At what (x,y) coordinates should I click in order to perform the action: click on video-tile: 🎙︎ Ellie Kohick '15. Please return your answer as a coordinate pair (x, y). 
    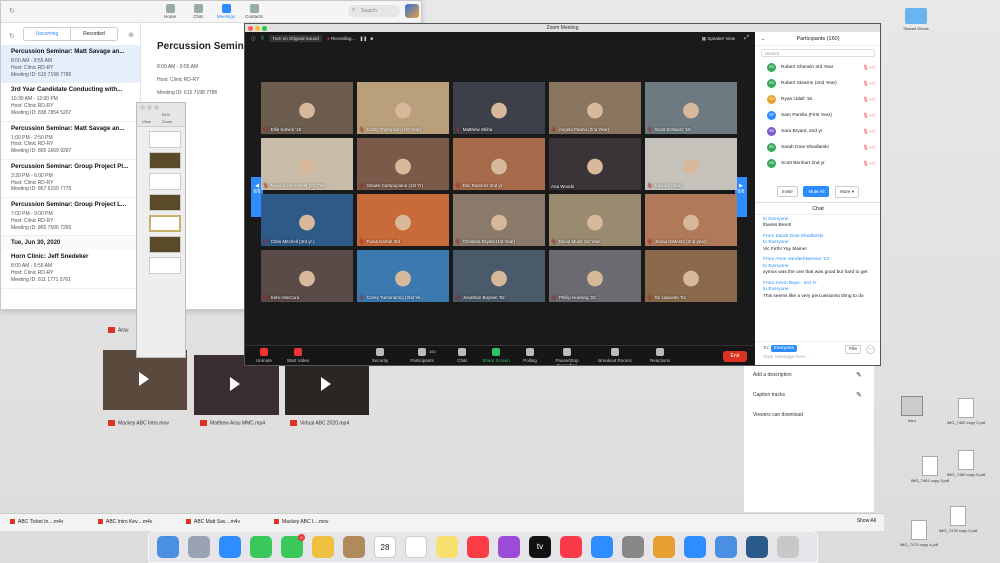
    Looking at the image, I should click on (307, 108).